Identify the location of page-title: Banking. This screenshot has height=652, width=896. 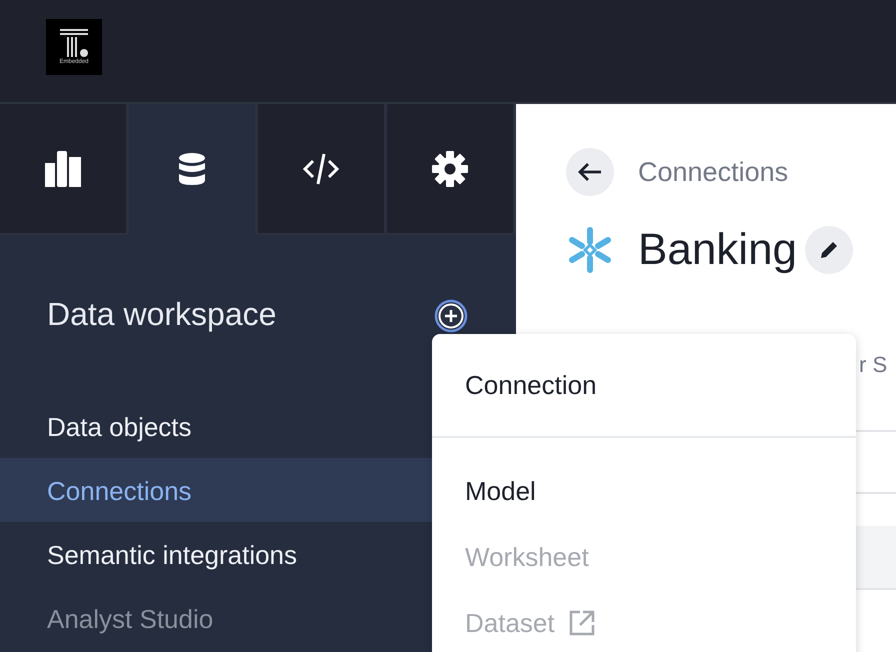
(718, 250).